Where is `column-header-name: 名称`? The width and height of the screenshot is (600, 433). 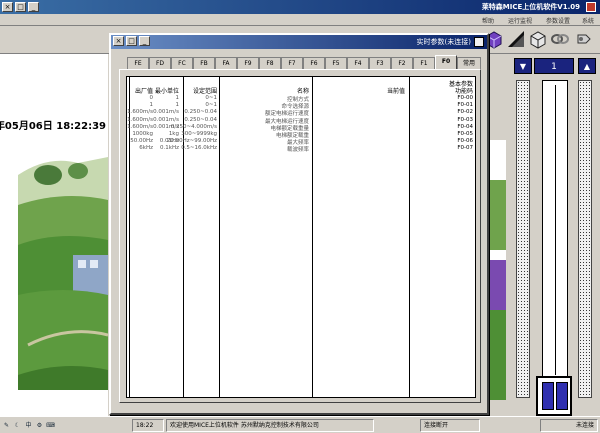 column-header-name: 名称 is located at coordinates (302, 91).